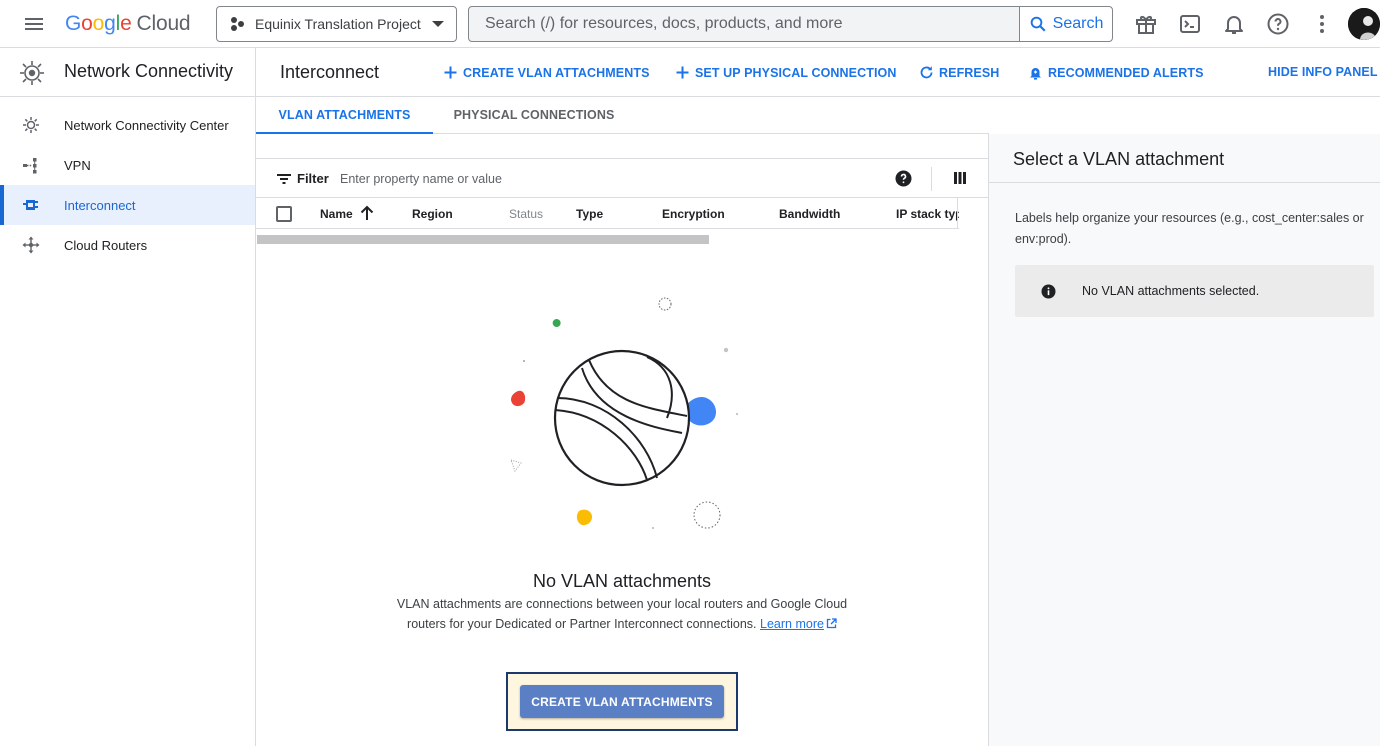 The width and height of the screenshot is (1380, 746). Describe the element at coordinates (1146, 24) in the screenshot. I see `gift-icon` at that location.